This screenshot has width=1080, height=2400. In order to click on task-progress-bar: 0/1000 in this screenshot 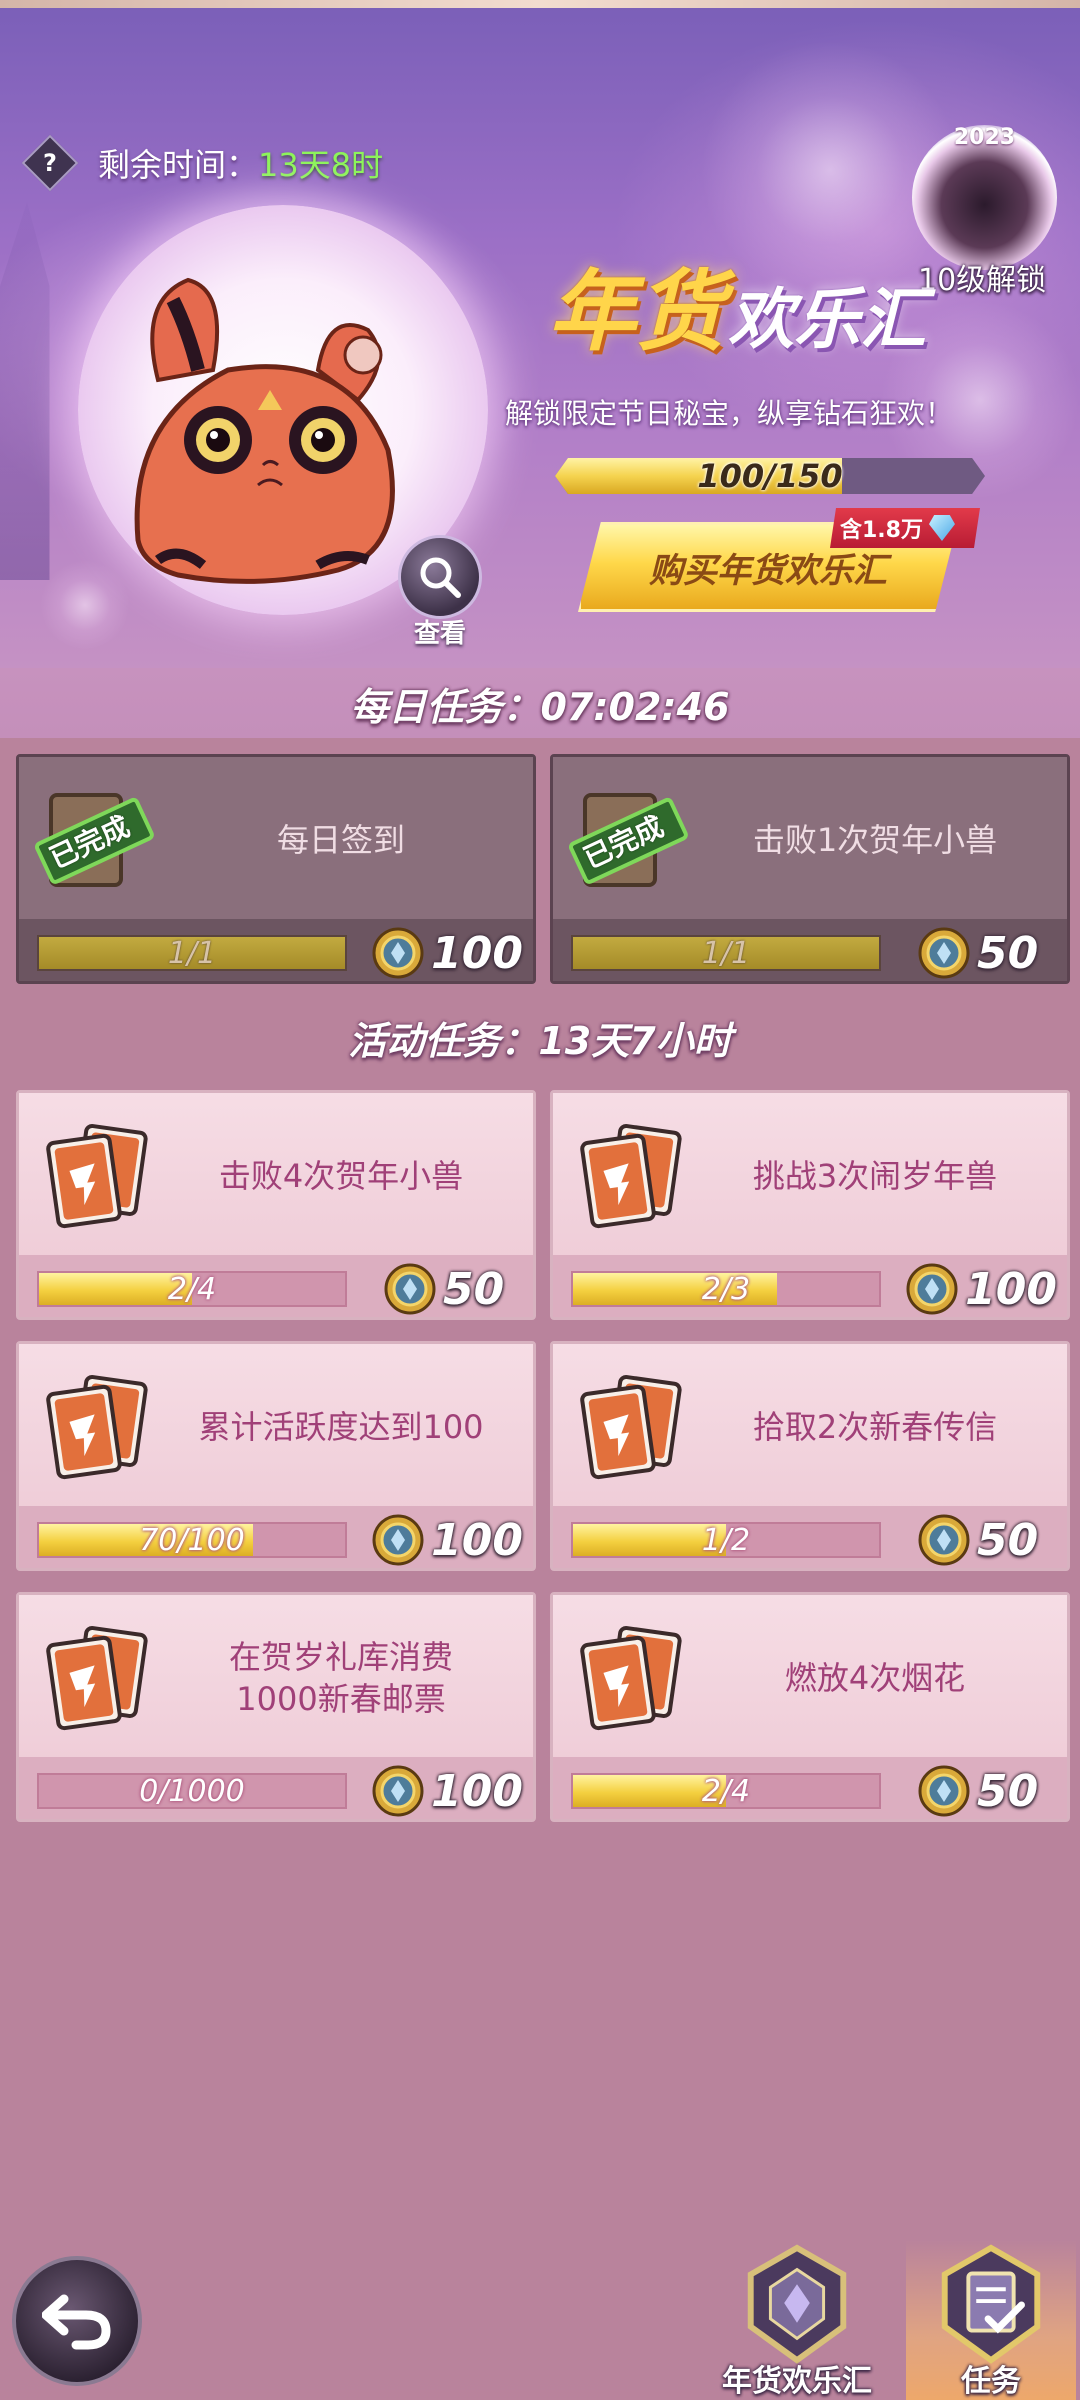, I will do `click(192, 1791)`.